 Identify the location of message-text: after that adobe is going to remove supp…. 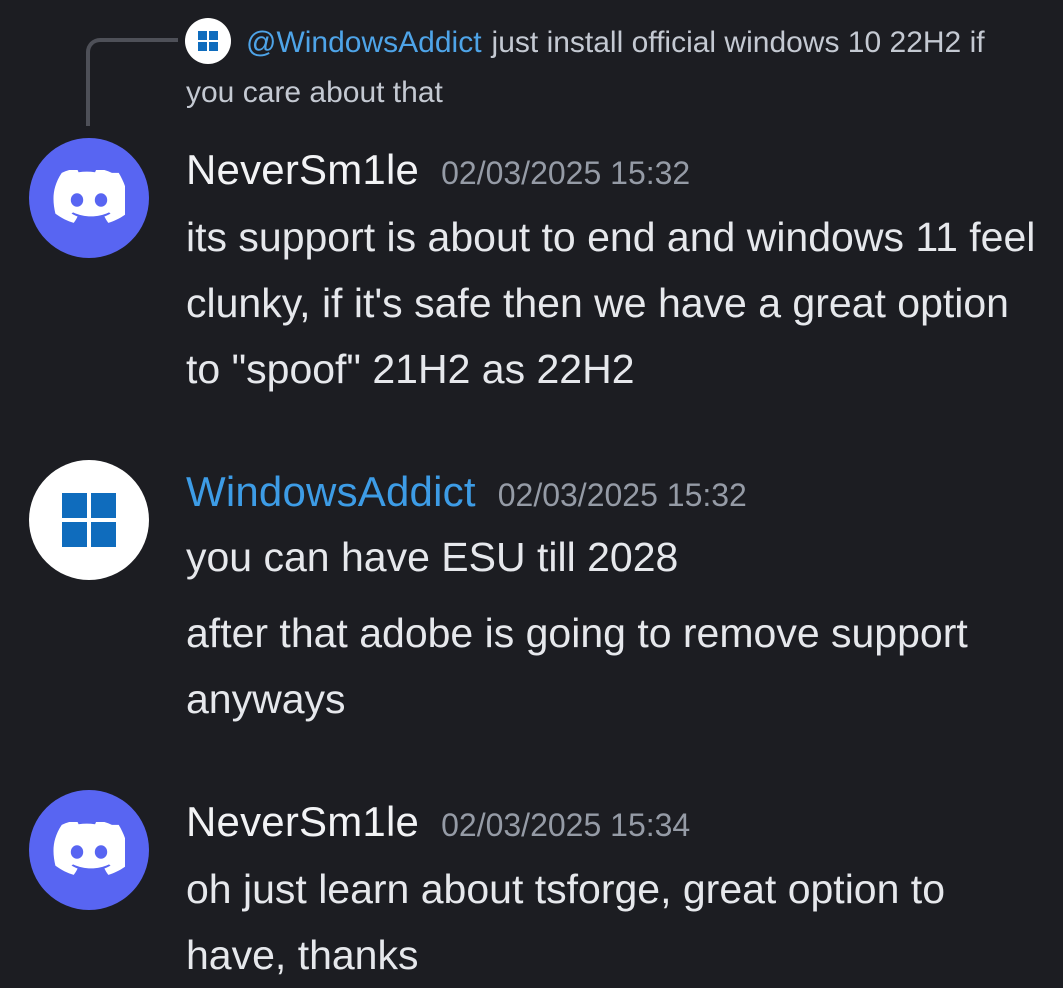
(577, 666).